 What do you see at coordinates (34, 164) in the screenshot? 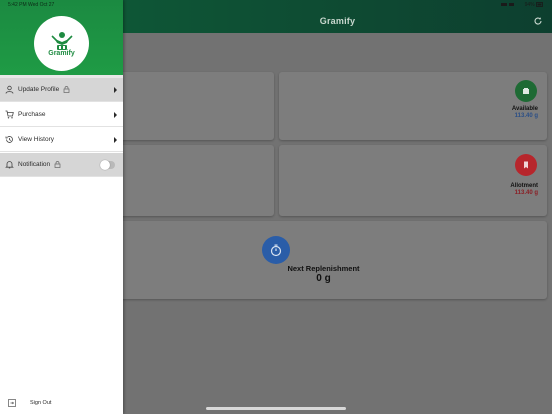
I see `menu-label-notification: Notification` at bounding box center [34, 164].